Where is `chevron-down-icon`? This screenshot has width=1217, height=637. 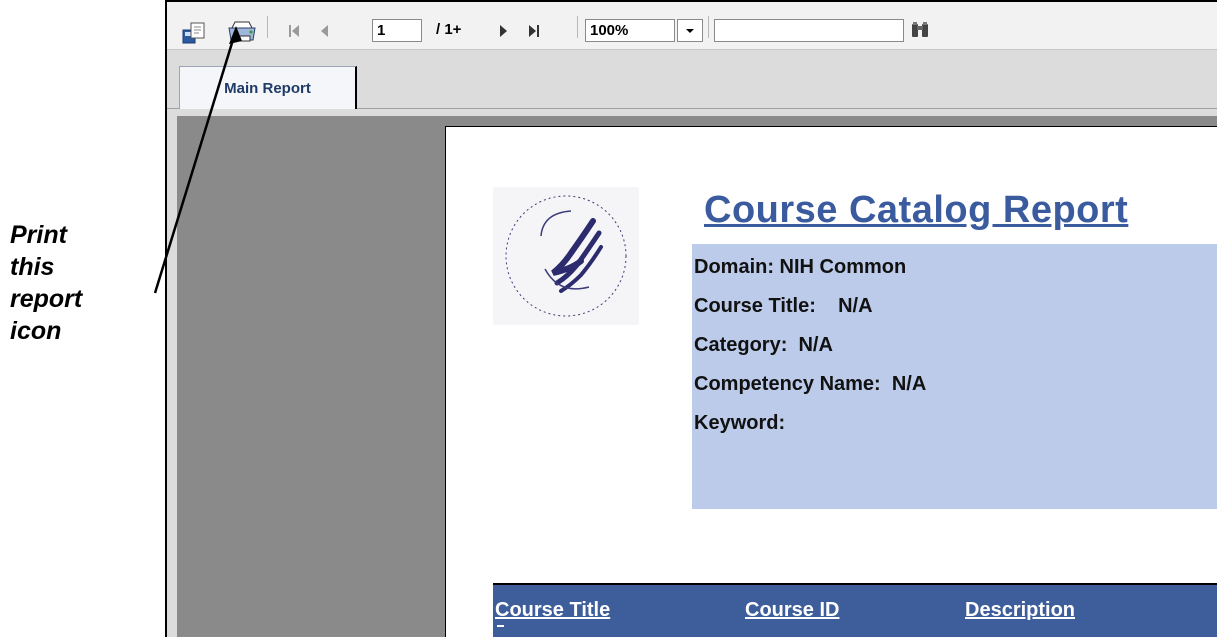
chevron-down-icon is located at coordinates (690, 30).